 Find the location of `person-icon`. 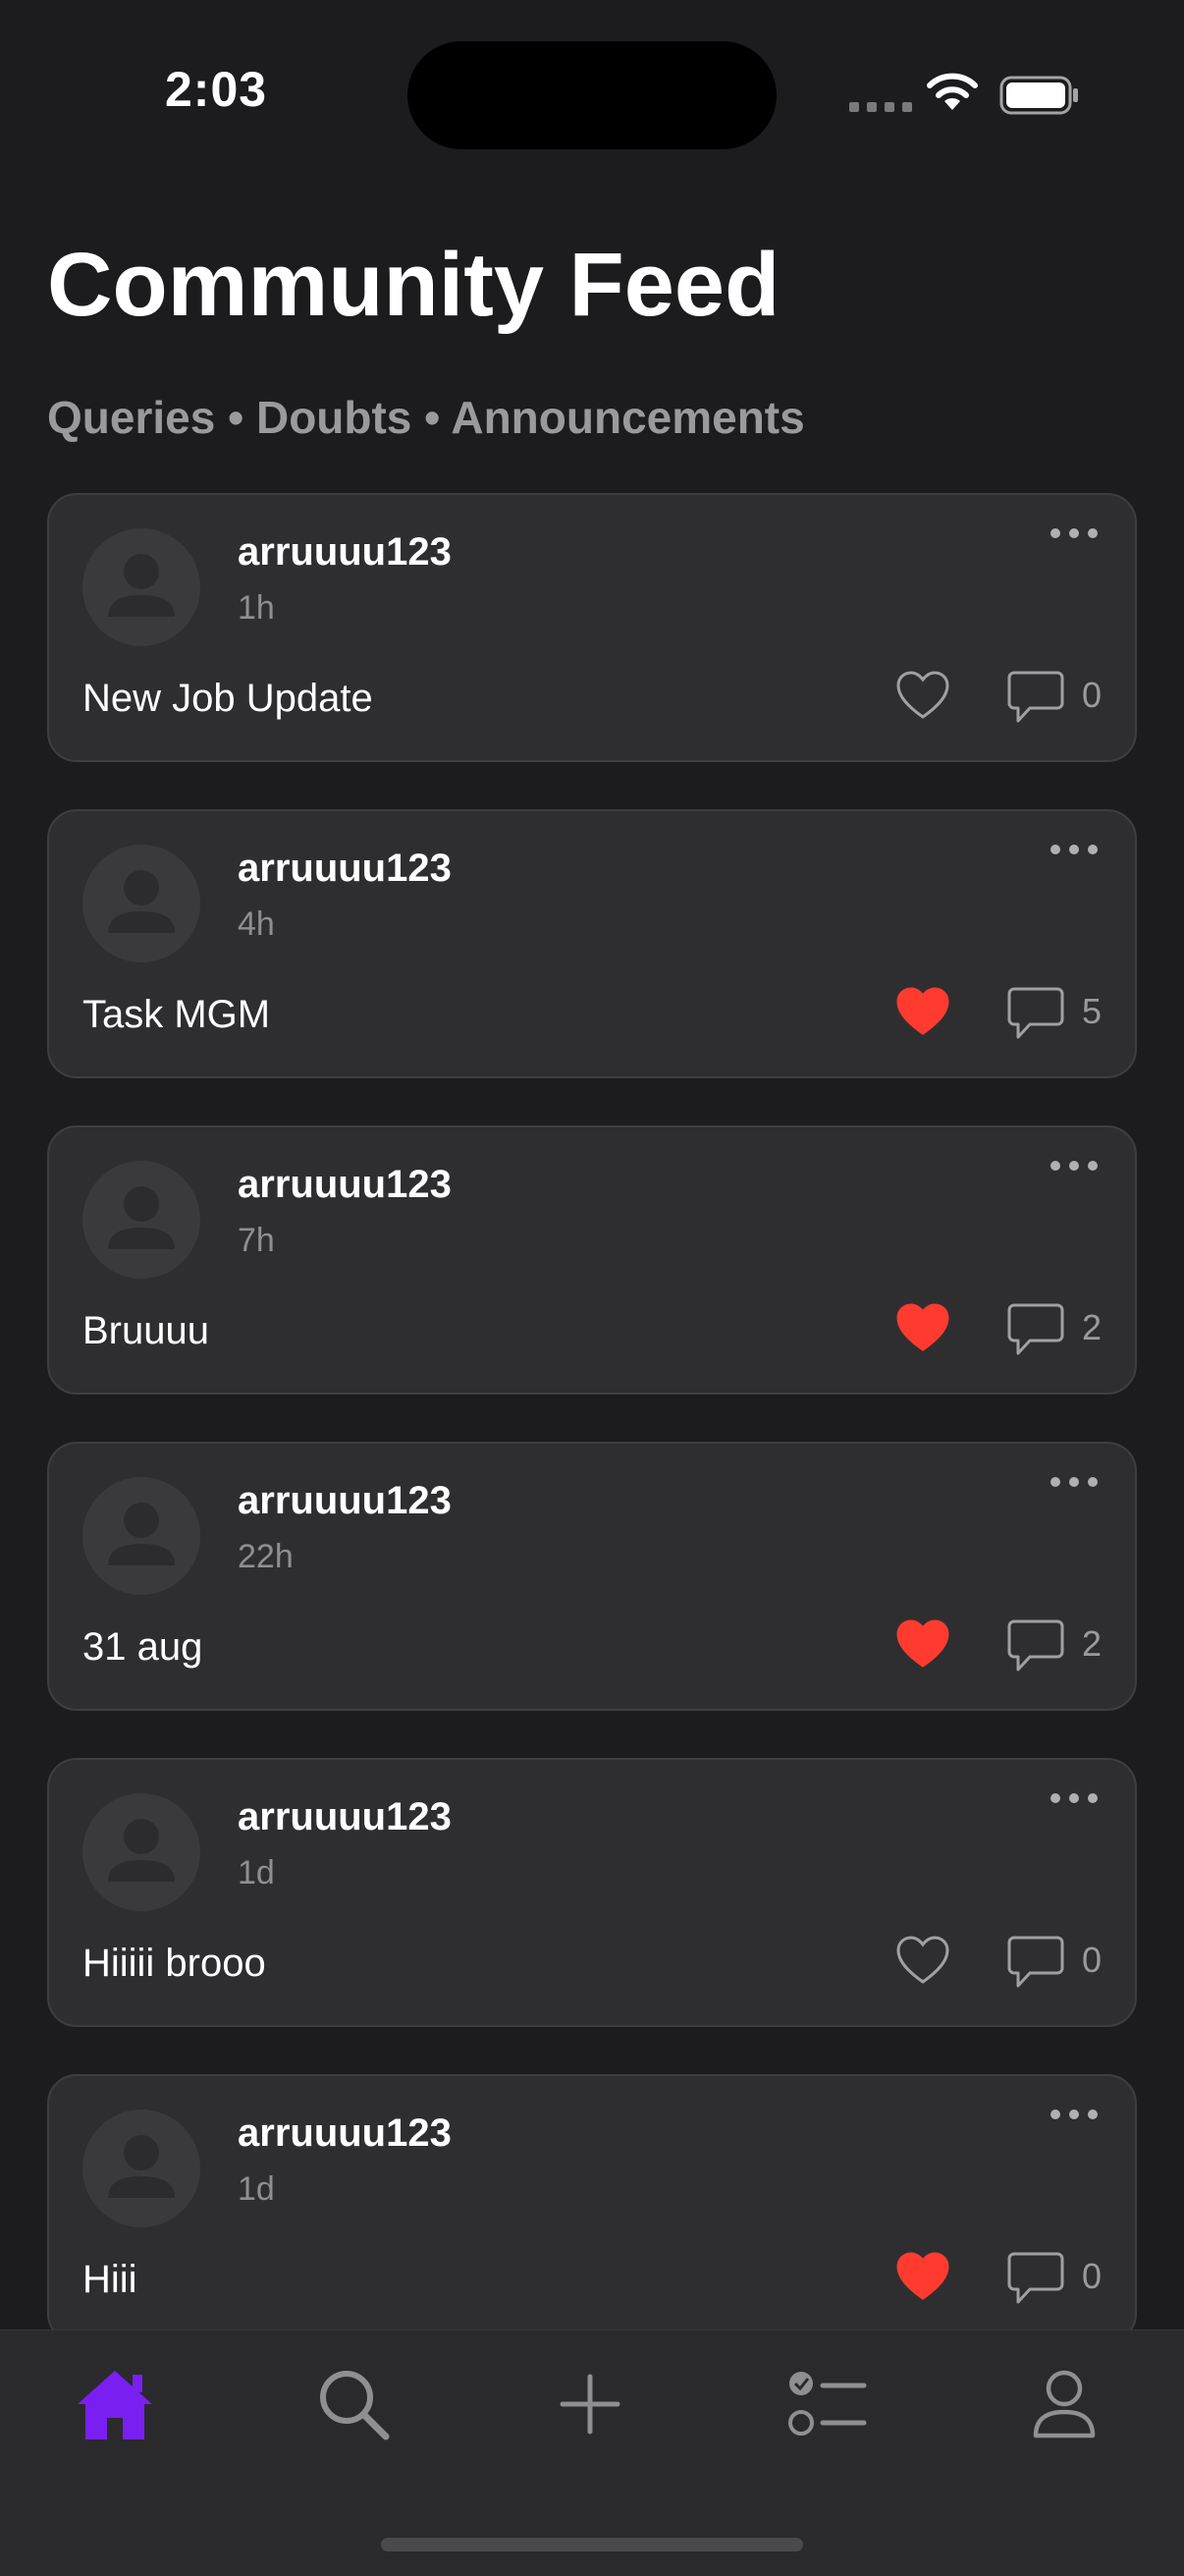

person-icon is located at coordinates (1064, 2404).